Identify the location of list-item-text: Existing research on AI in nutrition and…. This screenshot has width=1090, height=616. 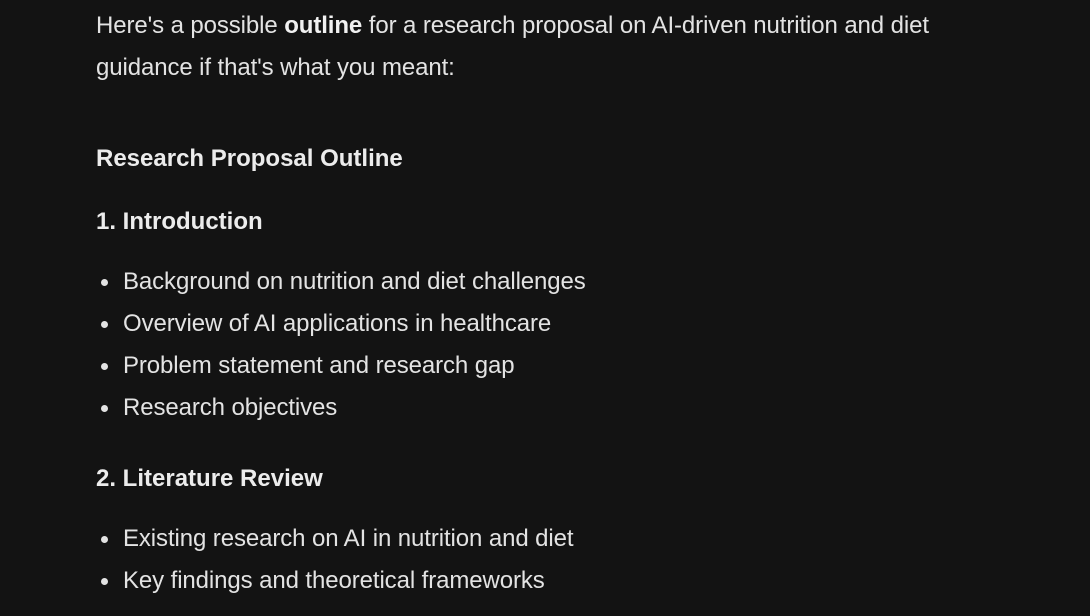
(348, 538).